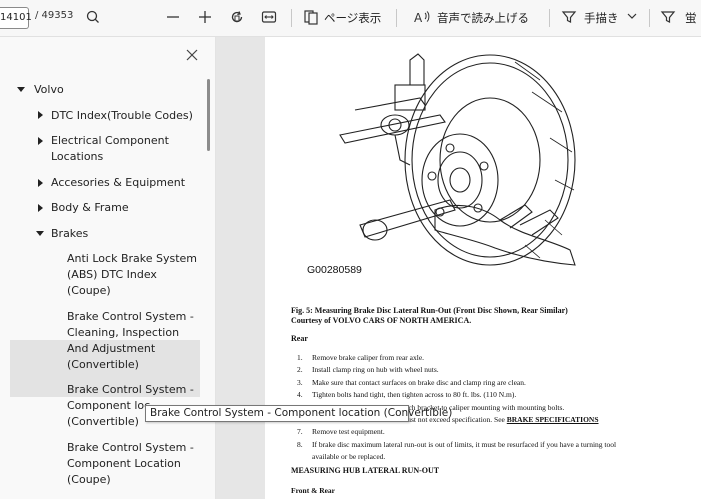  Describe the element at coordinates (192, 55) in the screenshot. I see `close-icon` at that location.